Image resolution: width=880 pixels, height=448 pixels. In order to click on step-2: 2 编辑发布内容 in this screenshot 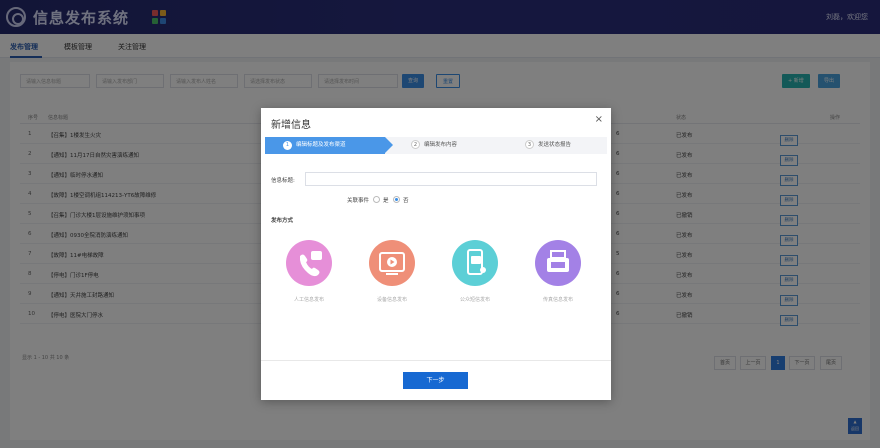, I will do `click(434, 145)`.